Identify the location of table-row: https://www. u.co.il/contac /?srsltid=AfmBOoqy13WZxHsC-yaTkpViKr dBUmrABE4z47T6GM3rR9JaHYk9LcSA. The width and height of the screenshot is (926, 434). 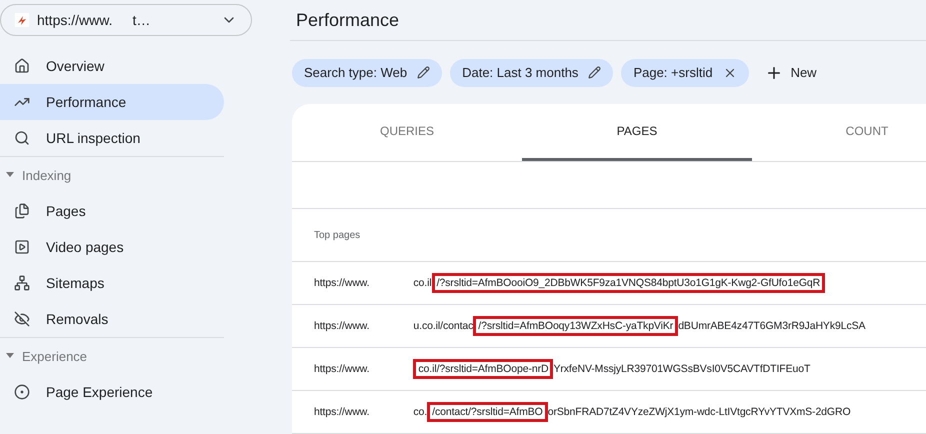
(609, 326).